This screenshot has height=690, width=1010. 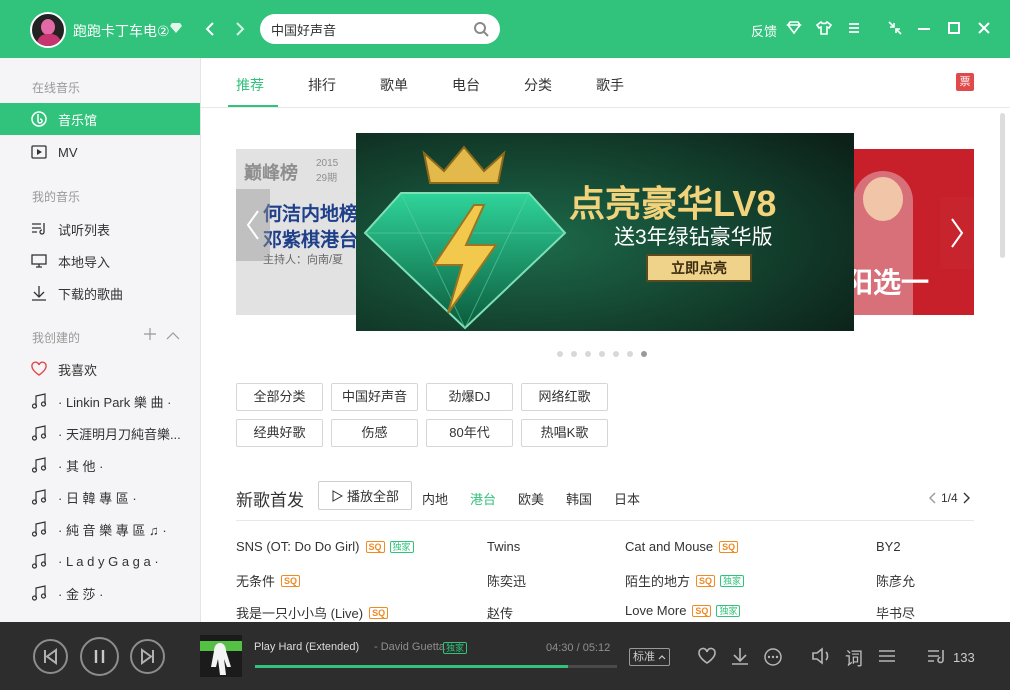 I want to click on skin-icon, so click(x=824, y=28).